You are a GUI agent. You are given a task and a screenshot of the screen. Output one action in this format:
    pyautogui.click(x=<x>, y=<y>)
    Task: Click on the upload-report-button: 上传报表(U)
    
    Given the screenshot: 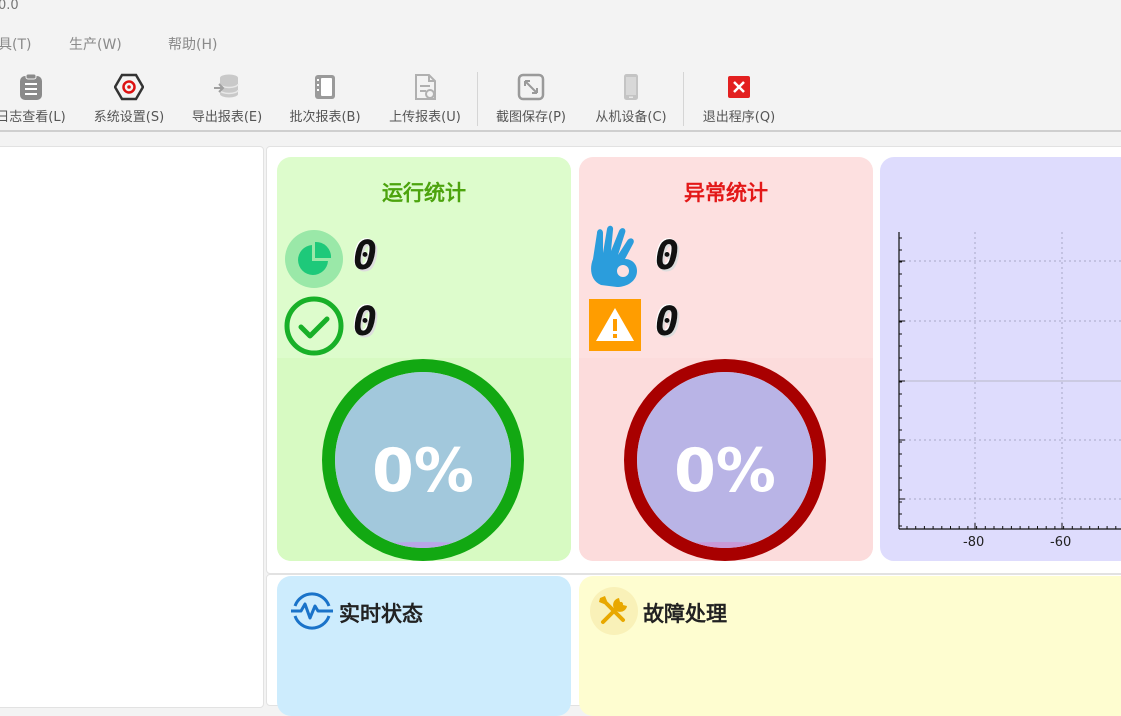 What is the action you would take?
    pyautogui.click(x=425, y=98)
    